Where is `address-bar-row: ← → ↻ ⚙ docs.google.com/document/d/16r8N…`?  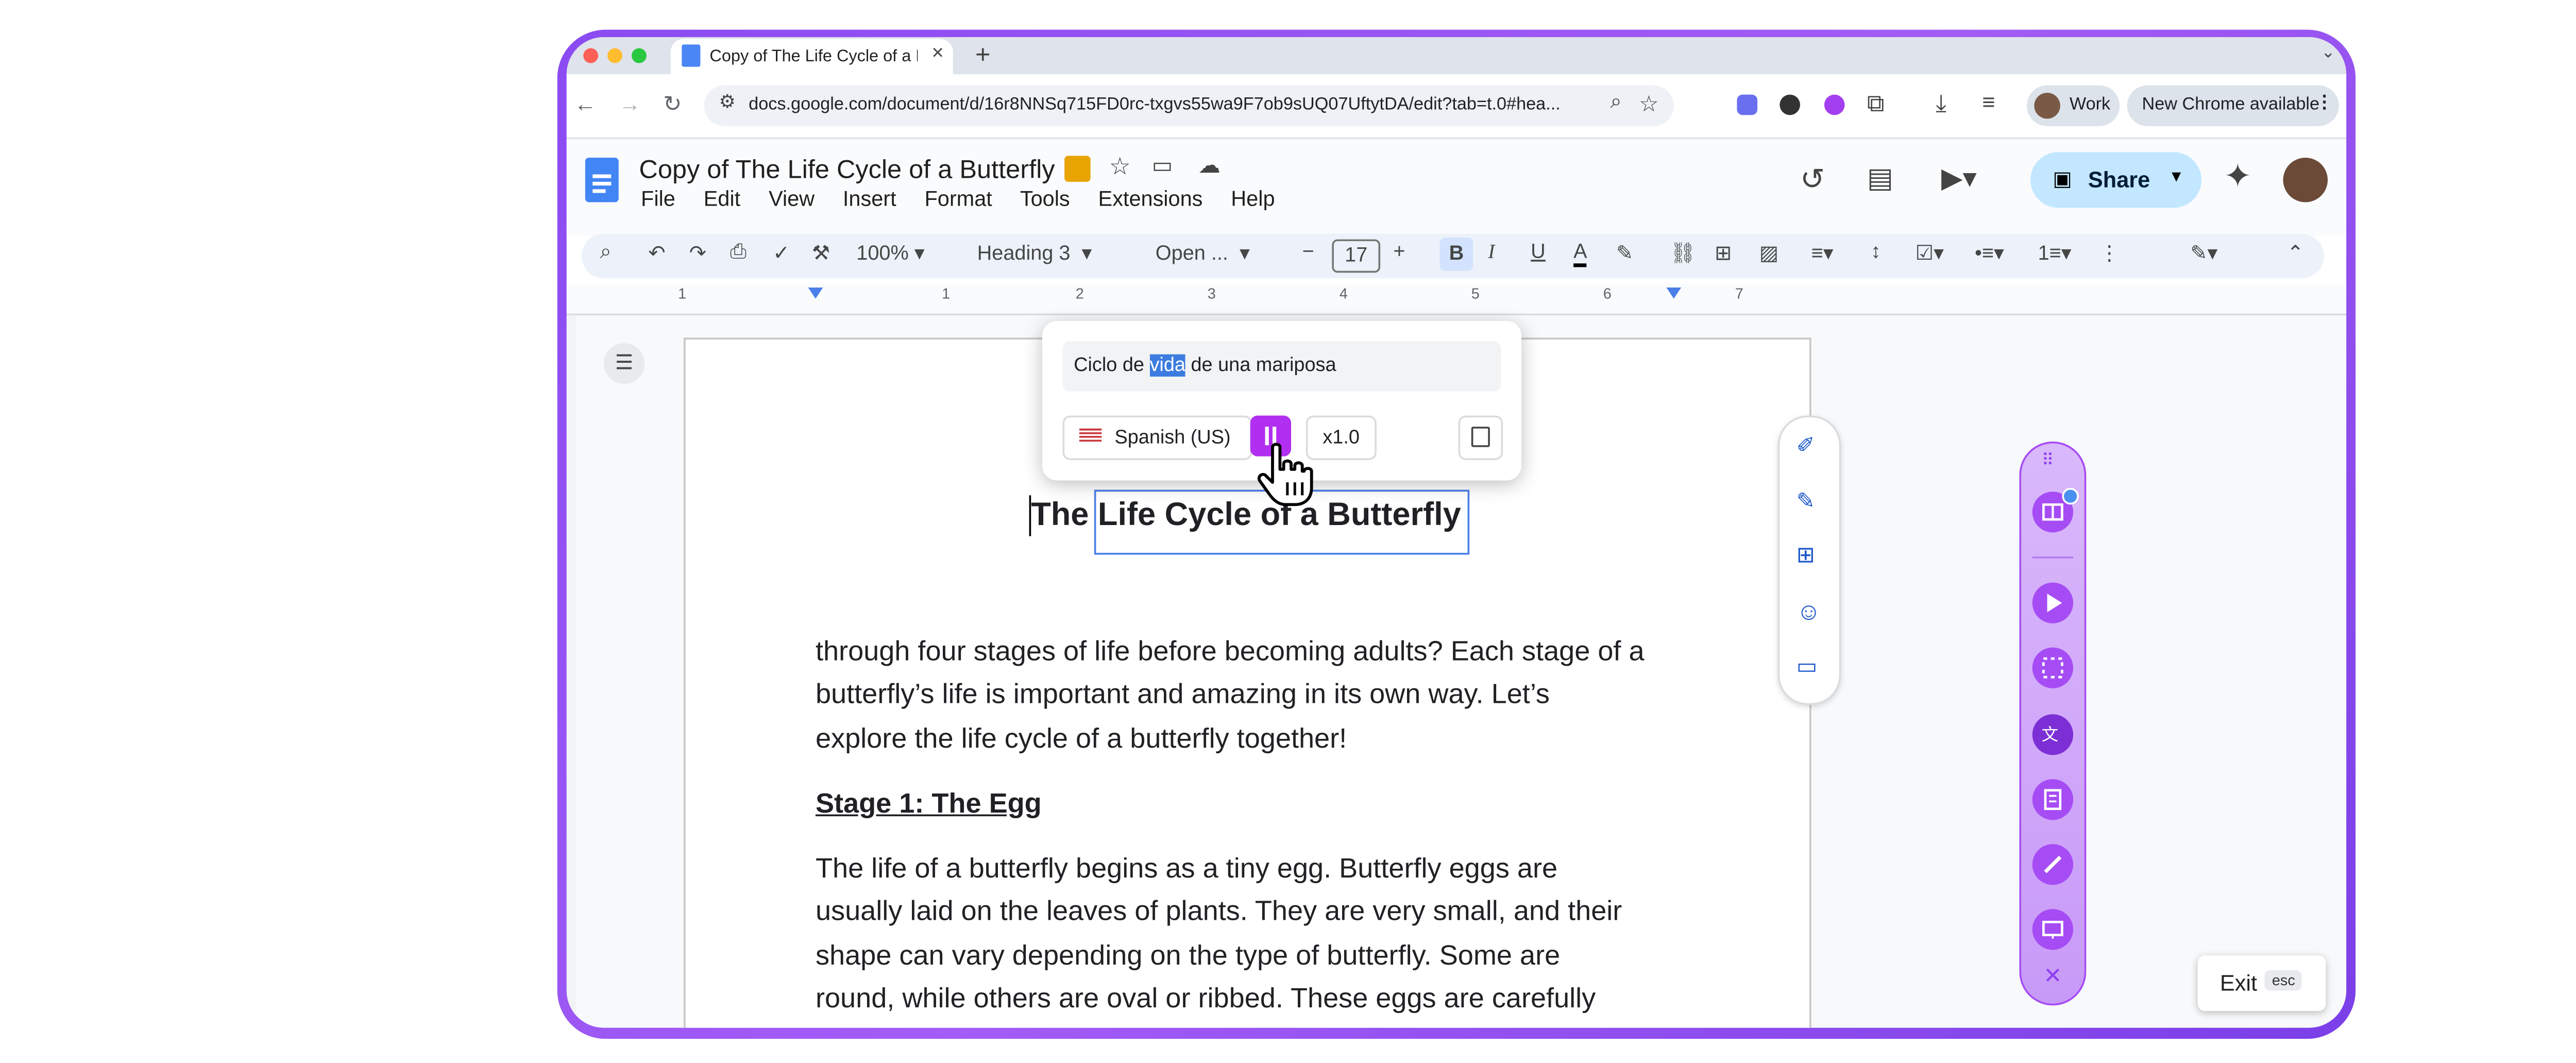
address-bar-row: ← → ↻ ⚙ docs.google.com/document/d/16r8N… is located at coordinates (1456, 107).